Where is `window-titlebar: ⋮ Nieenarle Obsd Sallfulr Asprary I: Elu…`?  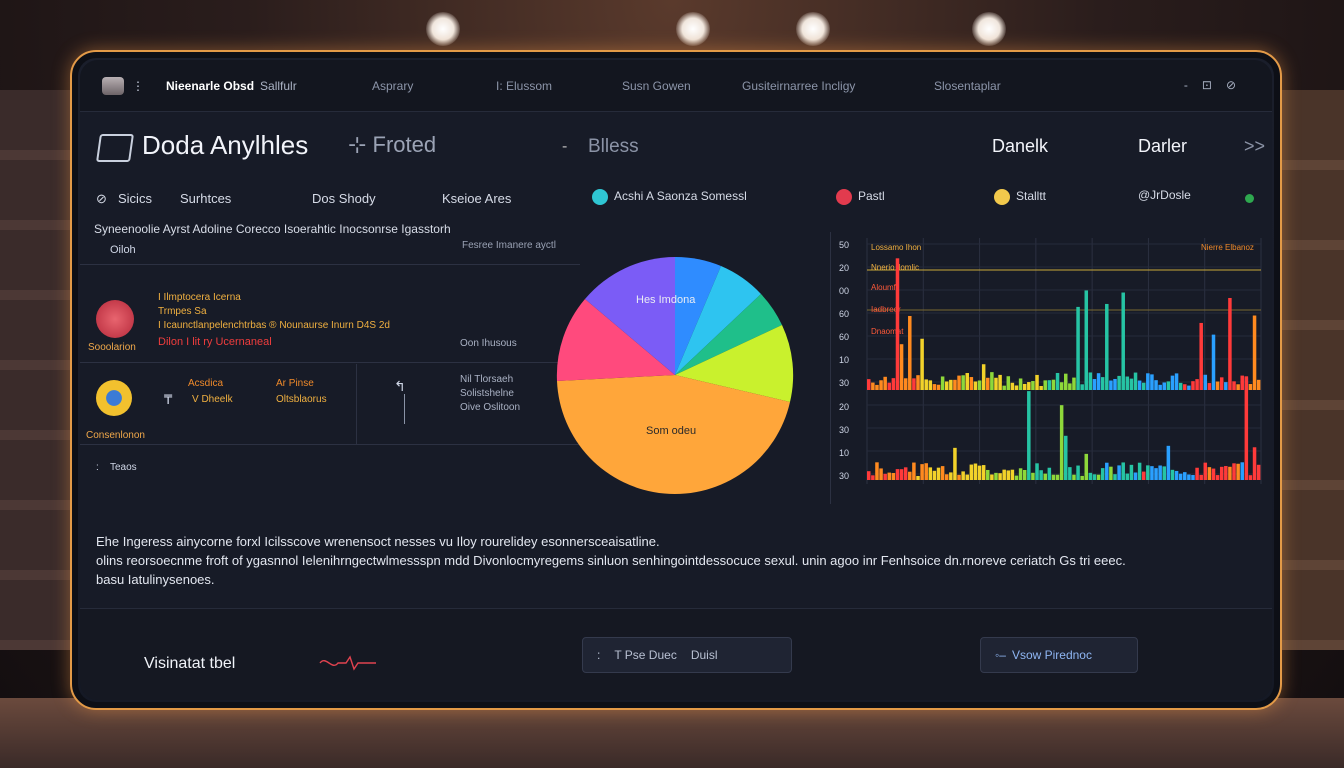
window-titlebar: ⋮ Nieenarle Obsd Sallfulr Asprary I: Elu… is located at coordinates (676, 86).